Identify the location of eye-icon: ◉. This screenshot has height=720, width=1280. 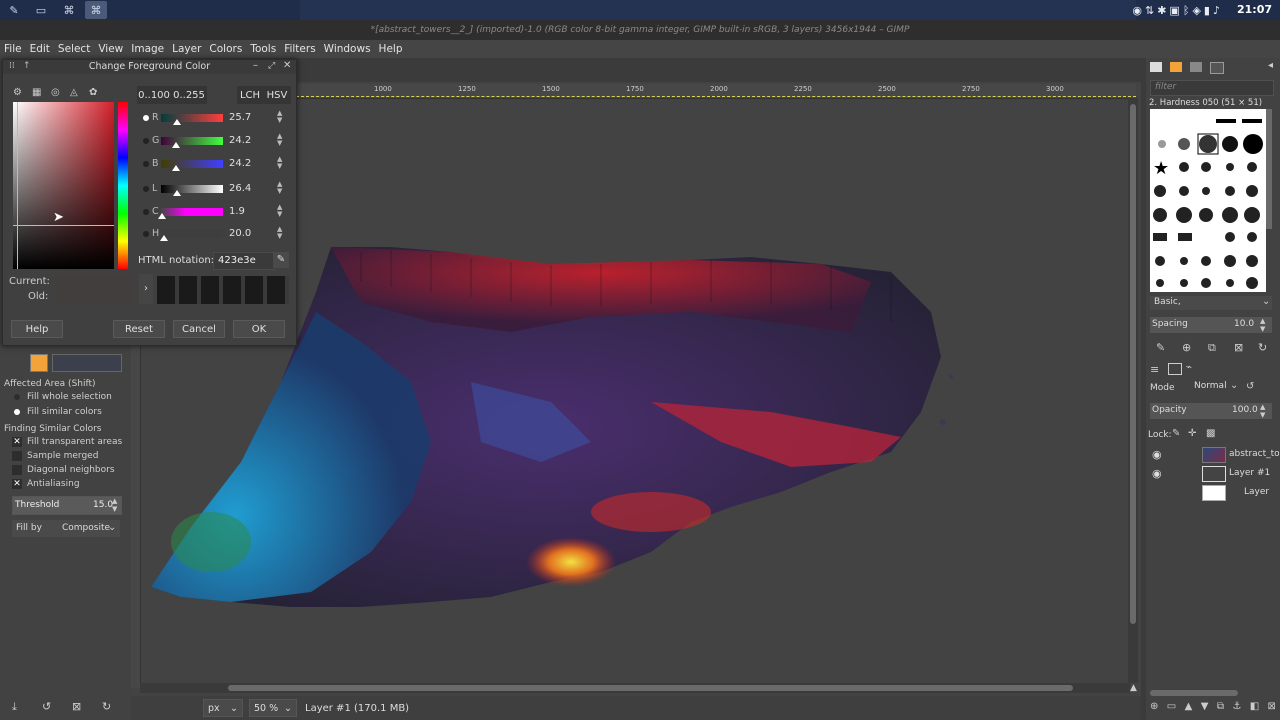
(1157, 454).